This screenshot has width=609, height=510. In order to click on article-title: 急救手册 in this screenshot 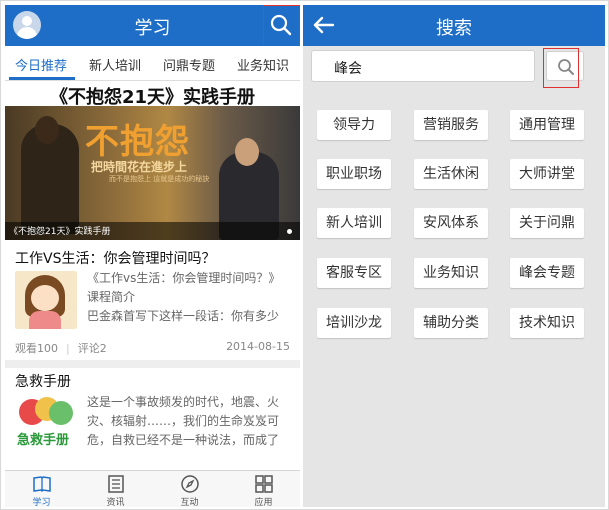, I will do `click(43, 381)`.